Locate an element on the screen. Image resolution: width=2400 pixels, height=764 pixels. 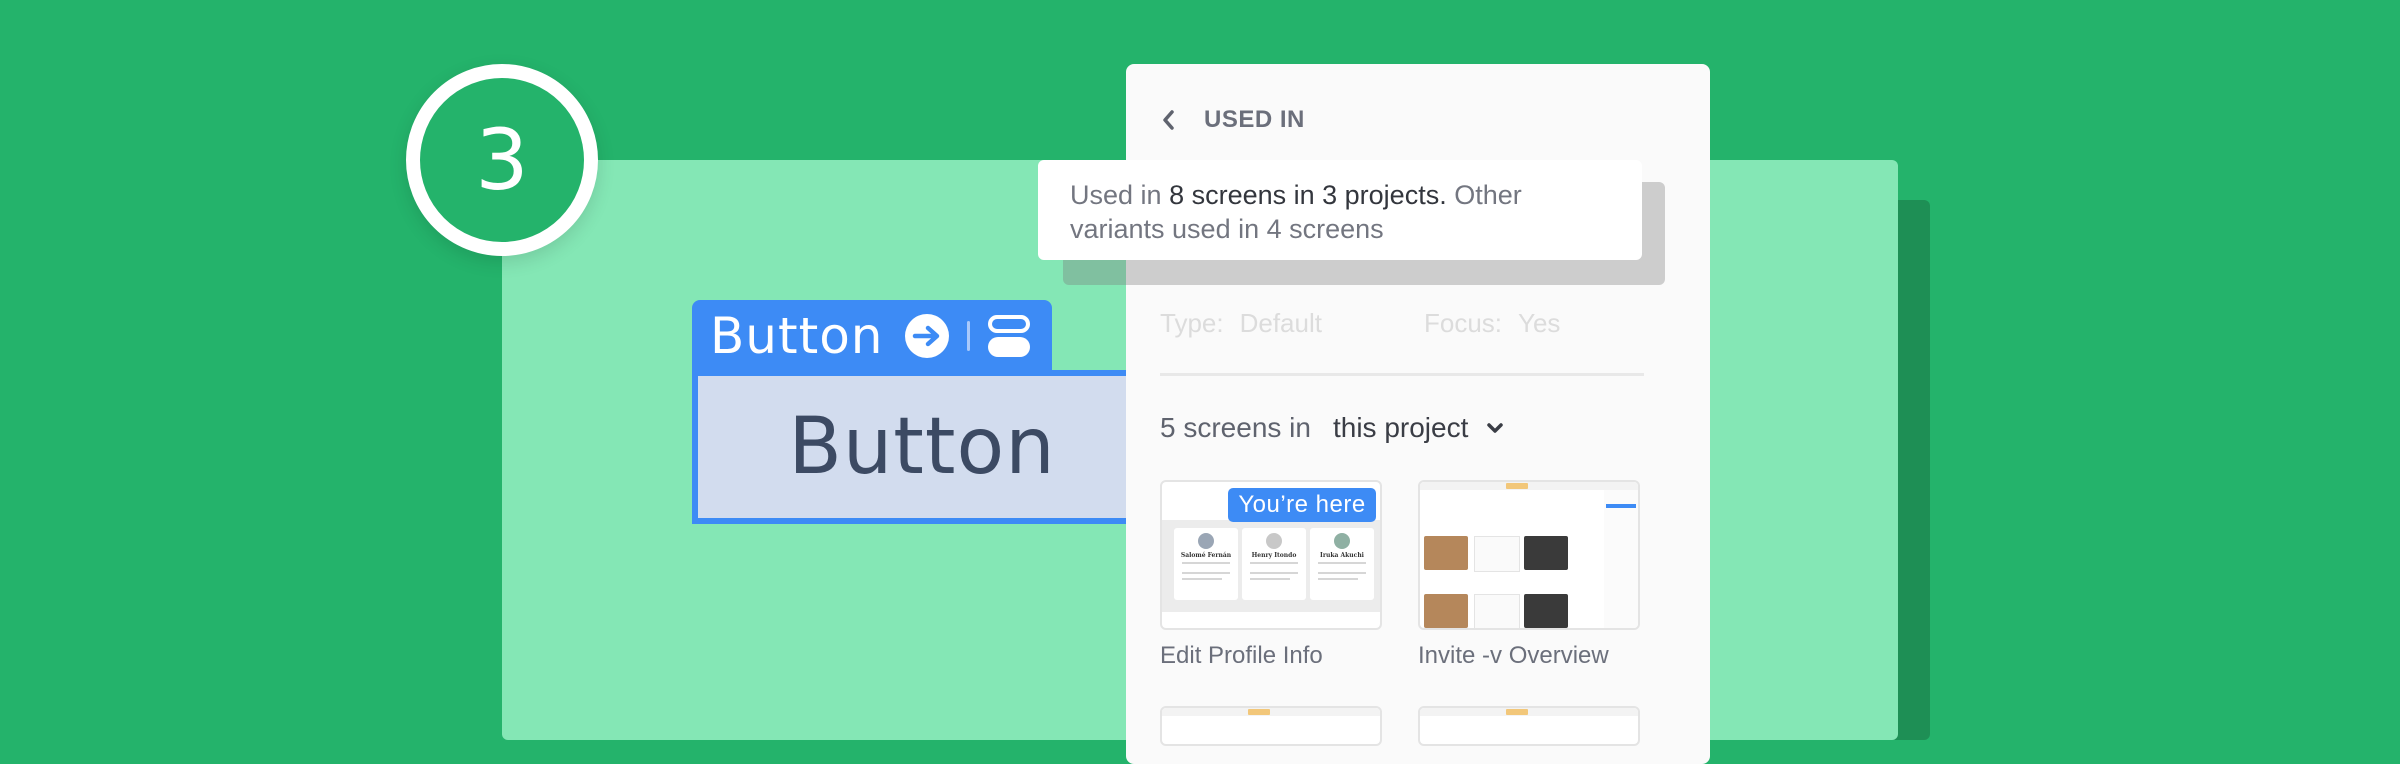
mini-profile-name: Iruka Akuchi is located at coordinates (1342, 555).